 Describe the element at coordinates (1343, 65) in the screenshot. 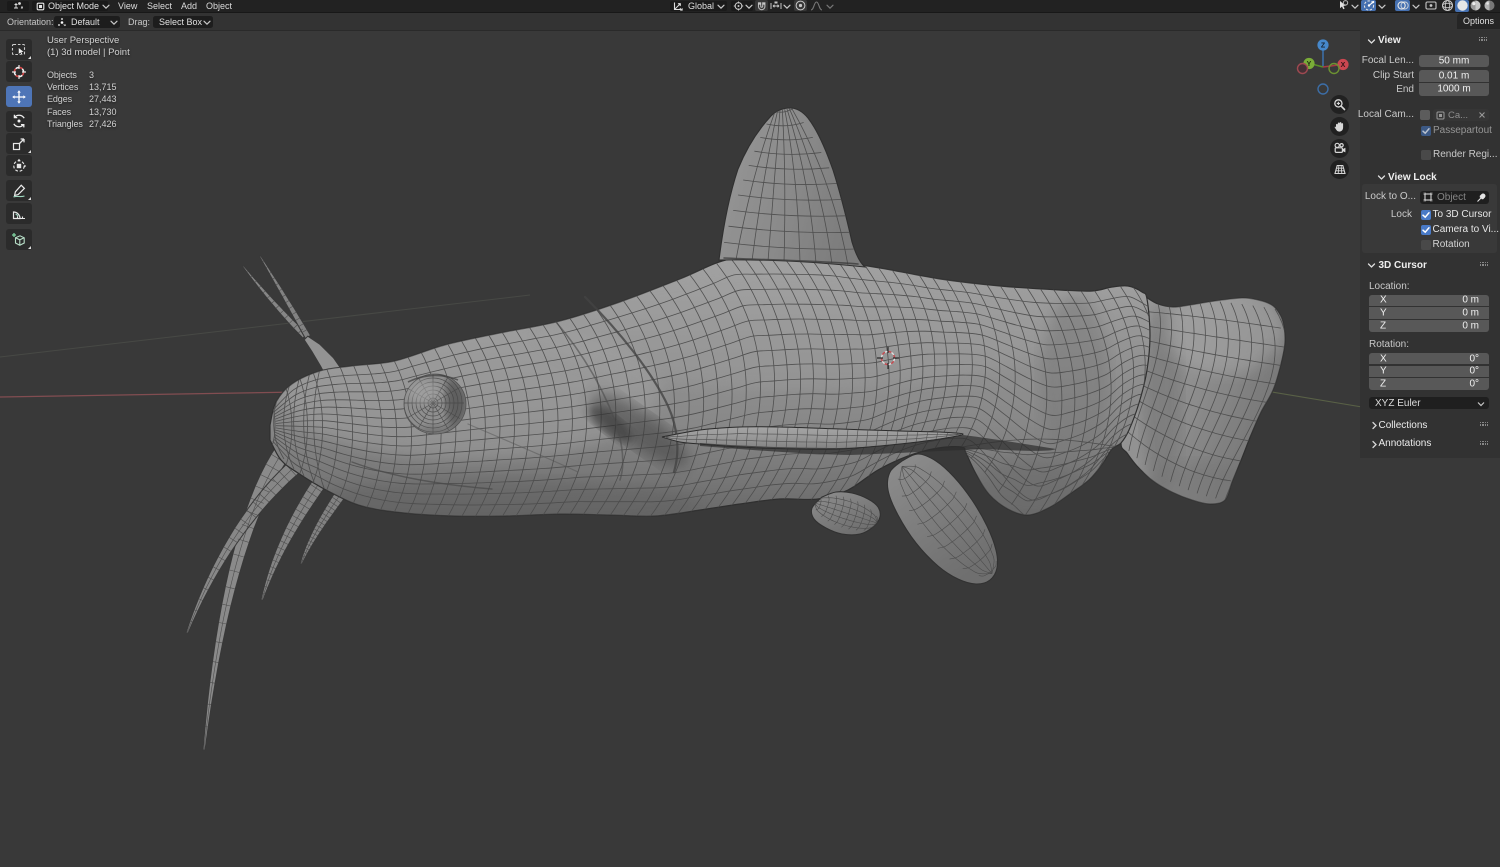

I see `svg-text: X` at that location.